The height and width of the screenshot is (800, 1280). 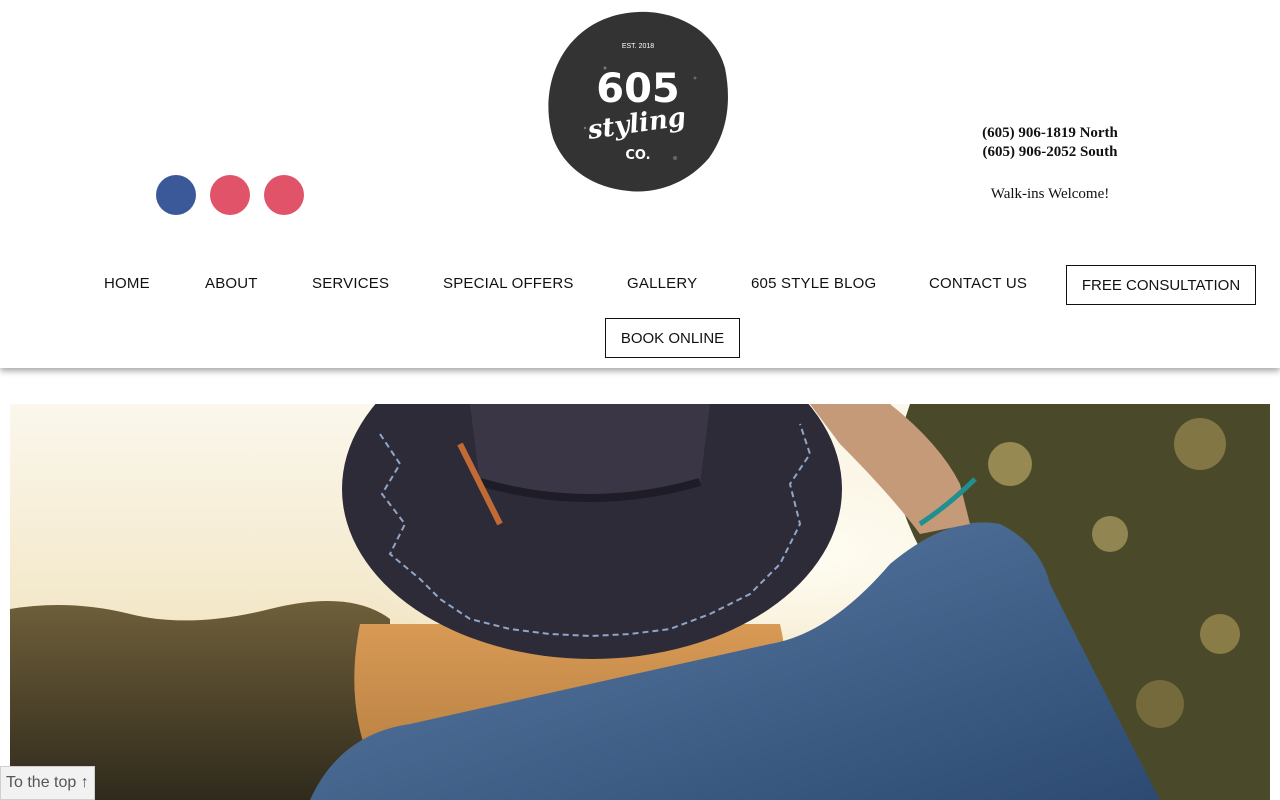 I want to click on logo-badge: EST. 2018 605 styling CO., so click(x=638, y=101).